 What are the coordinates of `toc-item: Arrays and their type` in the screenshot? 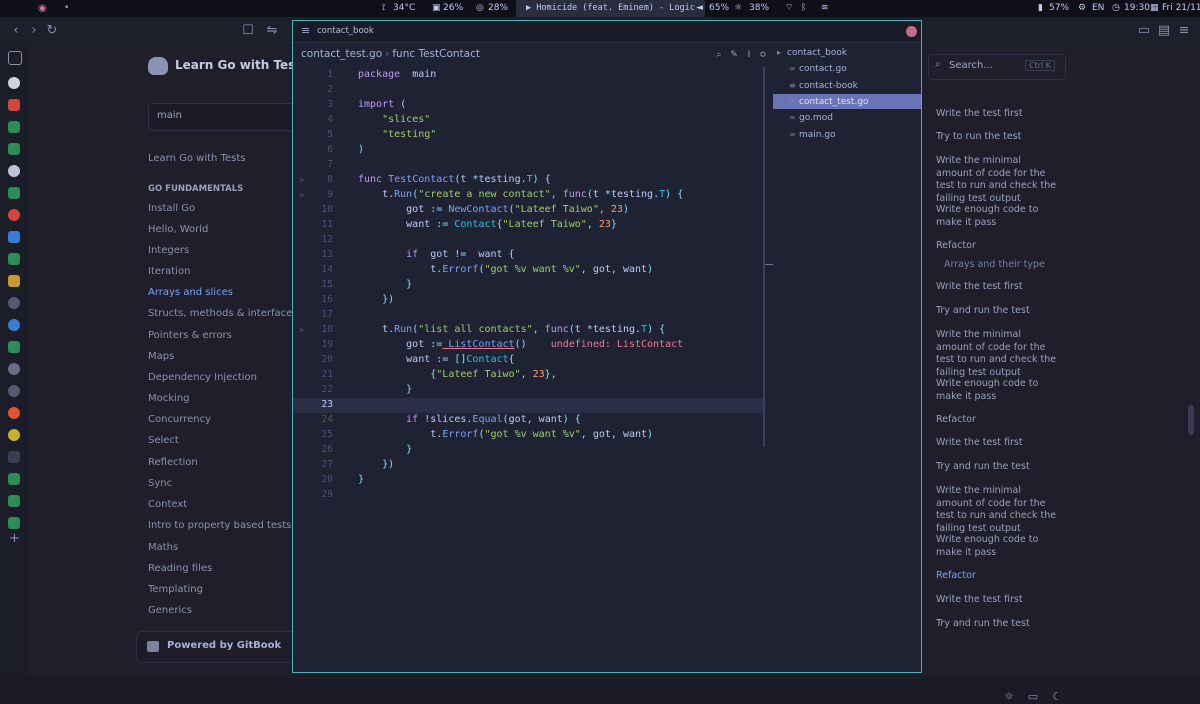 It's located at (1005, 265).